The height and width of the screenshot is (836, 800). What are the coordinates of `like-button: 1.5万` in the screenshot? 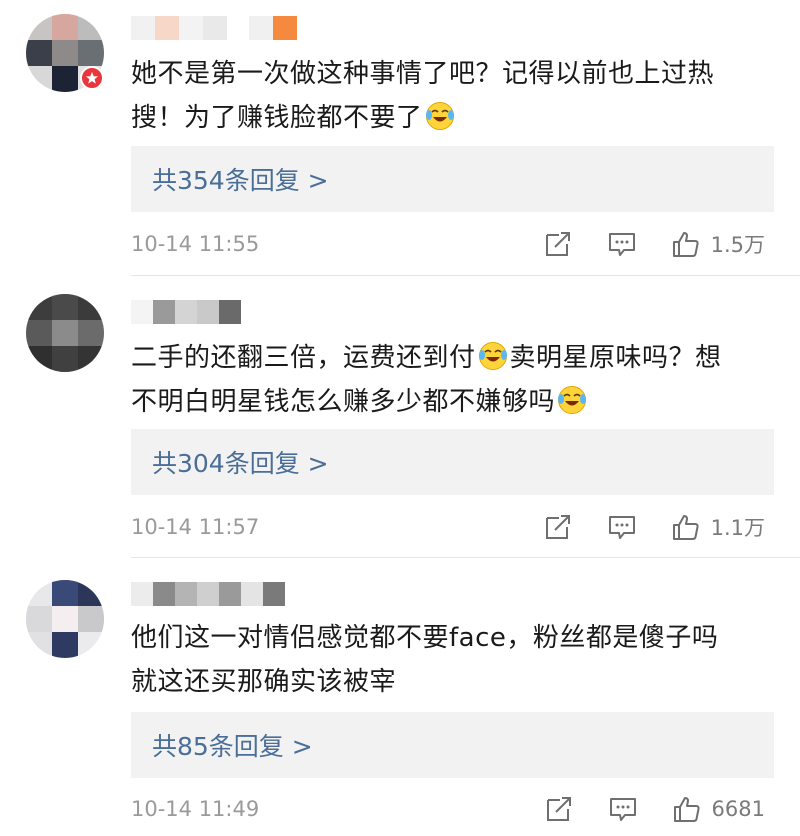 It's located at (718, 244).